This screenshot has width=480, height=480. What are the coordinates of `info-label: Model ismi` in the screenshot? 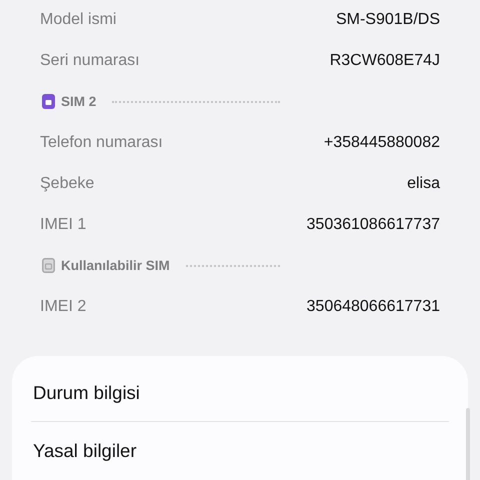 It's located at (78, 19).